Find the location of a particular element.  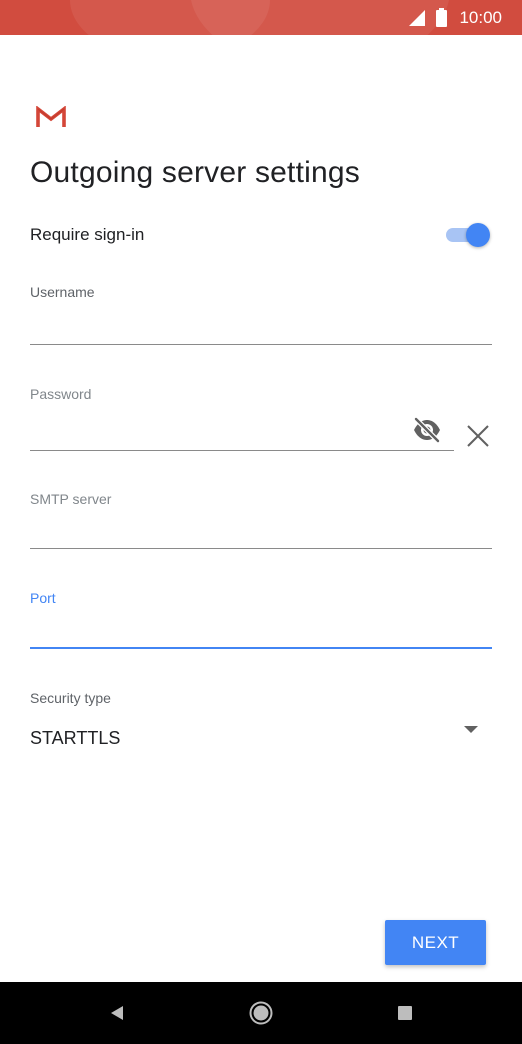

username-field-group: Username is located at coordinates (261, 315).